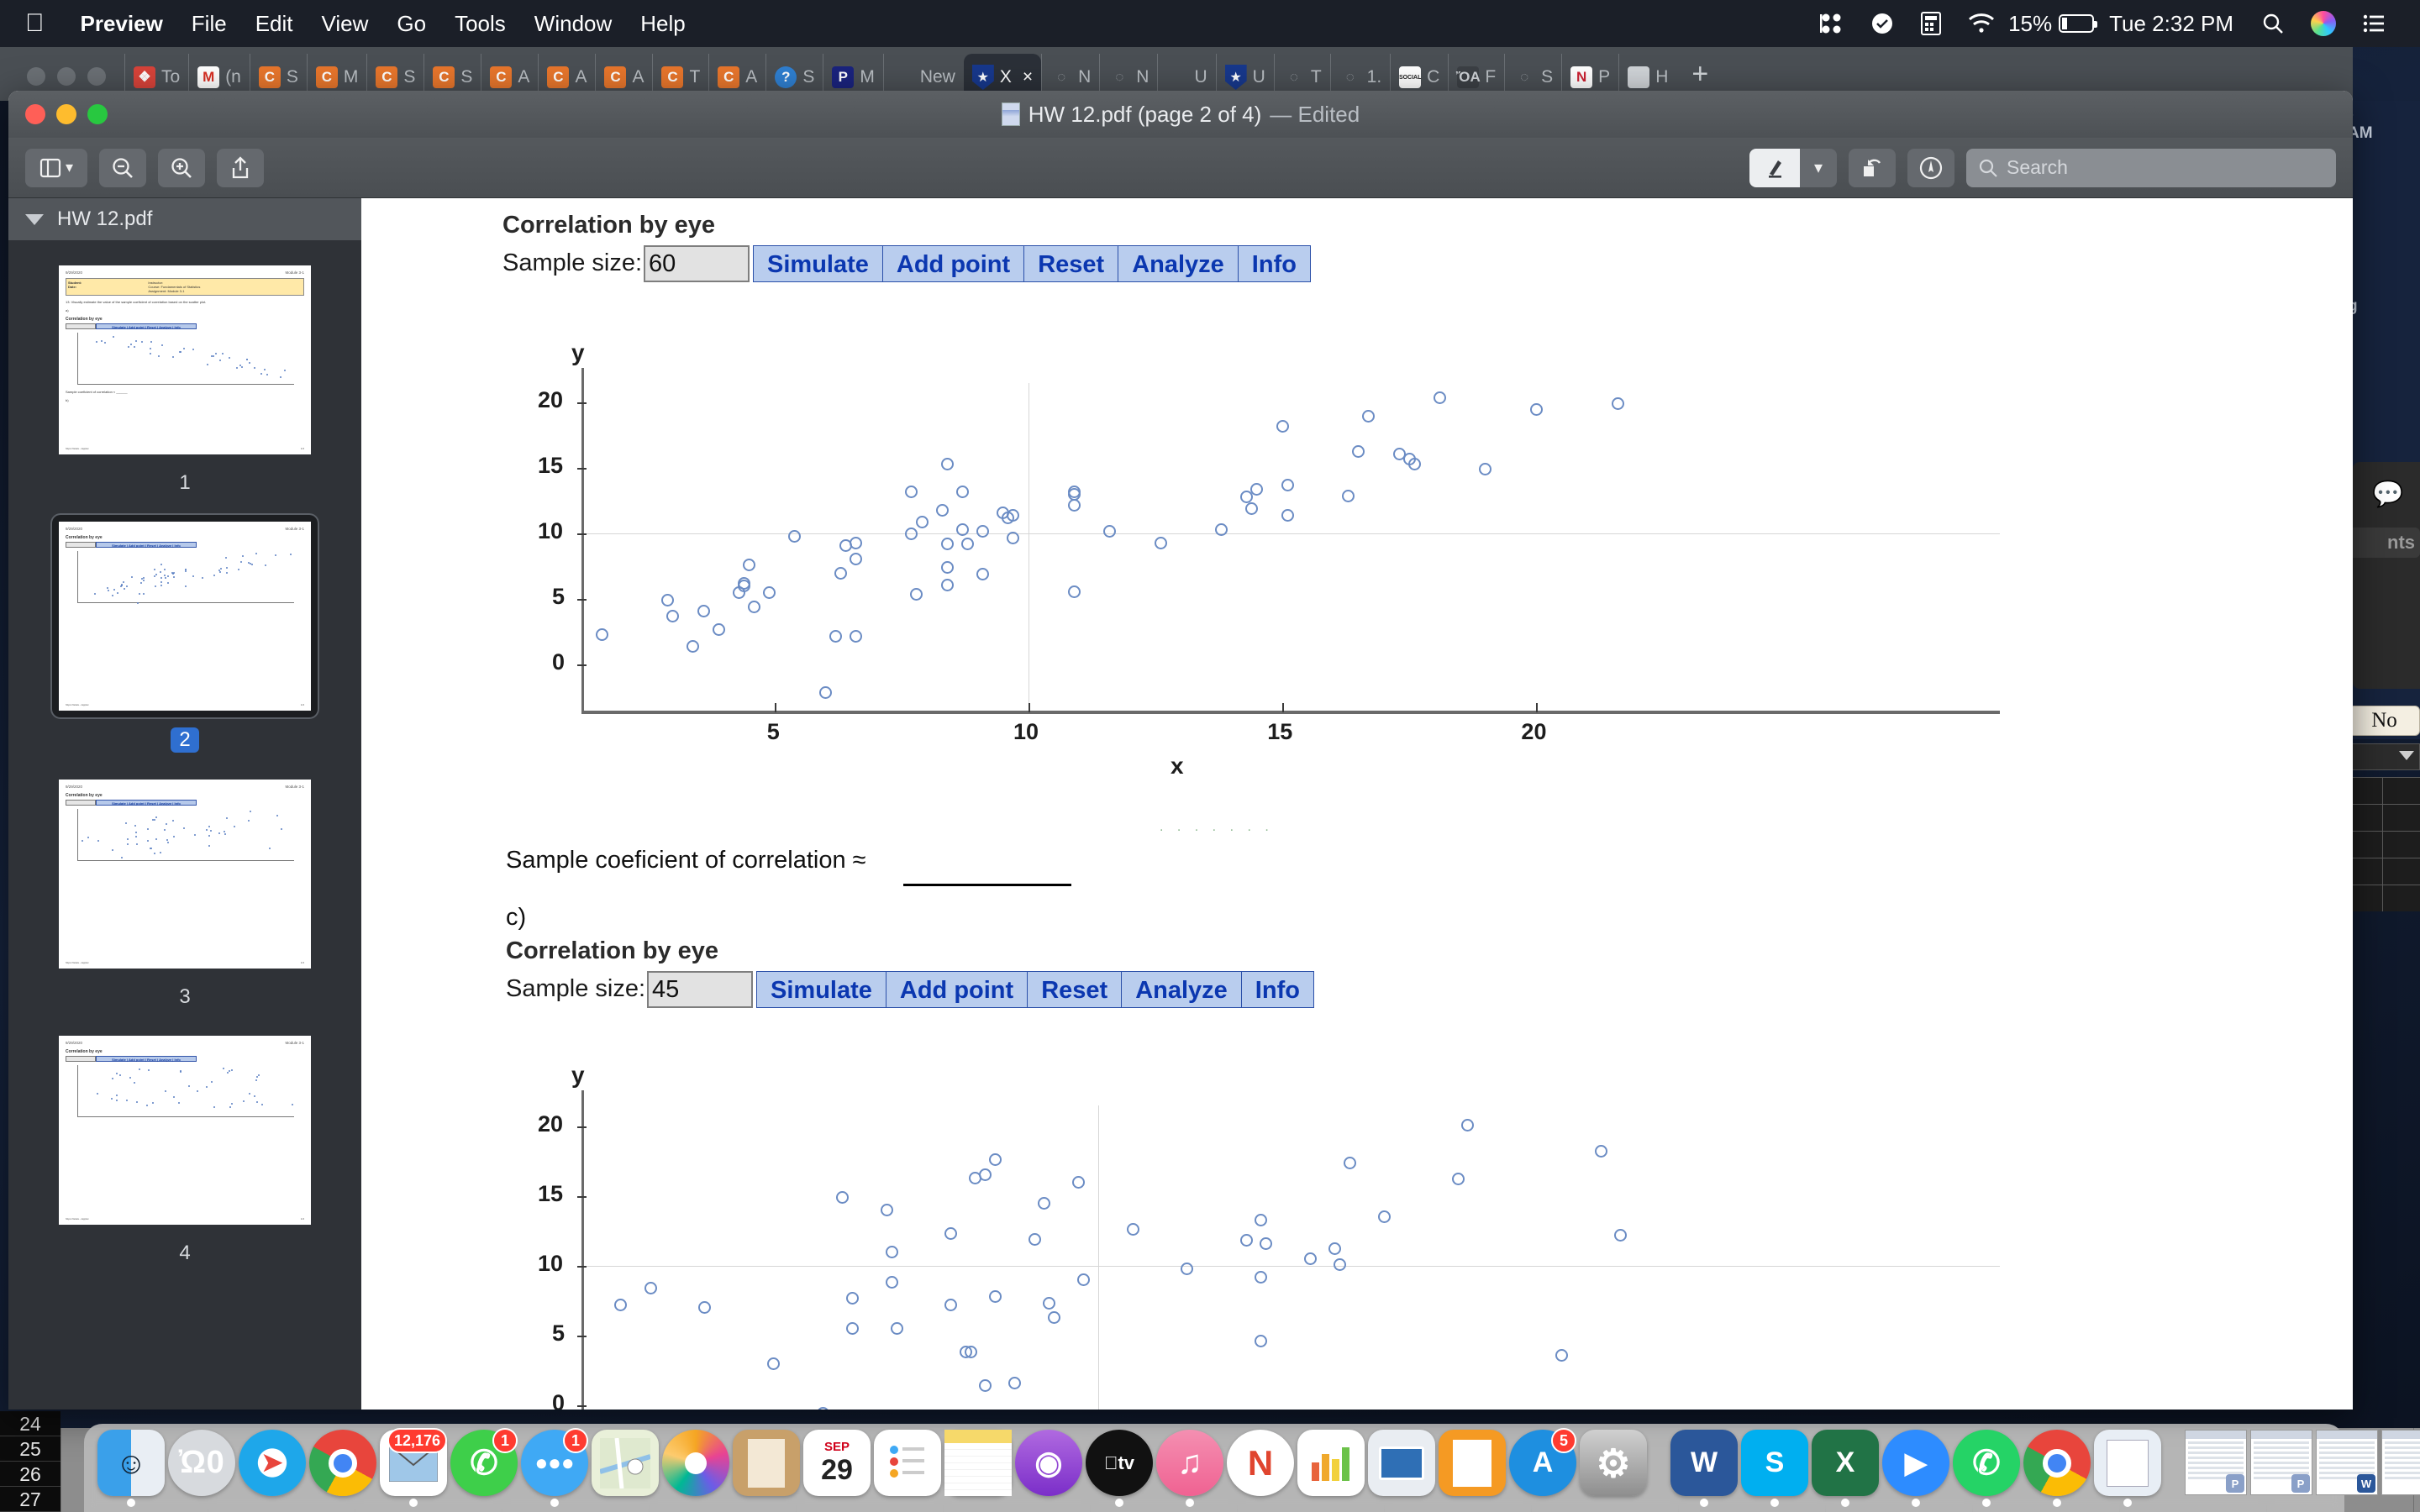  What do you see at coordinates (766, 1468) in the screenshot?
I see `contacts-icon` at bounding box center [766, 1468].